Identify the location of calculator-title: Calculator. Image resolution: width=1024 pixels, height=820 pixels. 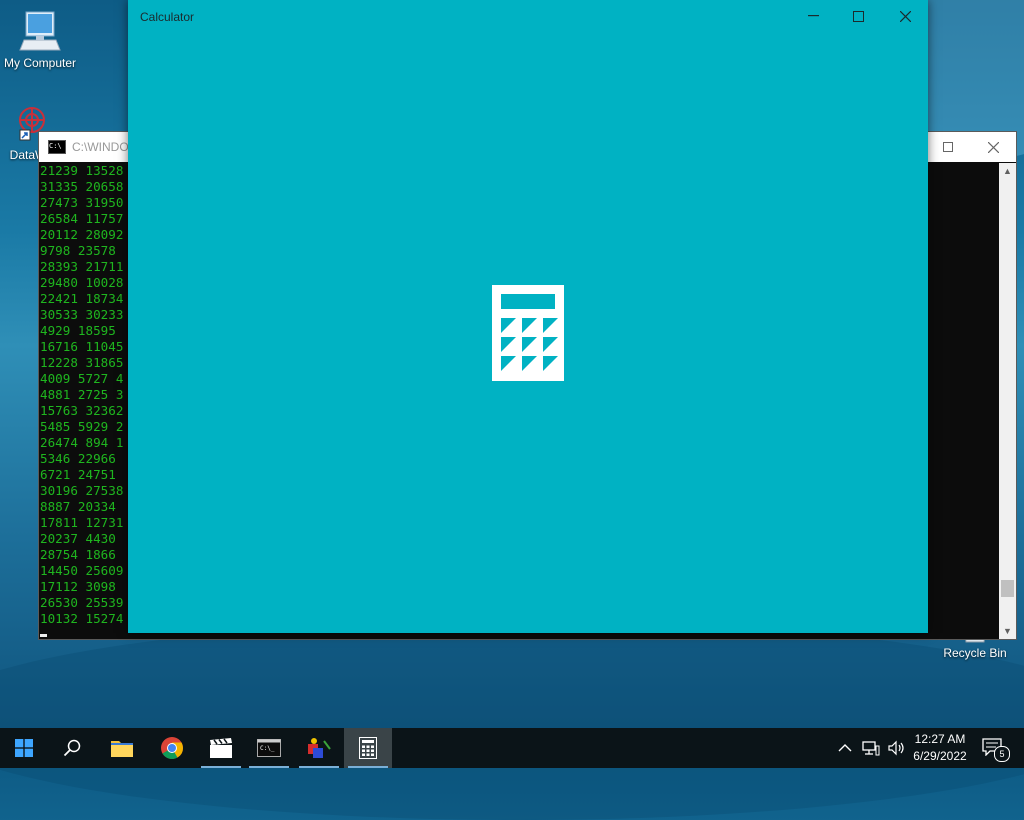
(167, 17).